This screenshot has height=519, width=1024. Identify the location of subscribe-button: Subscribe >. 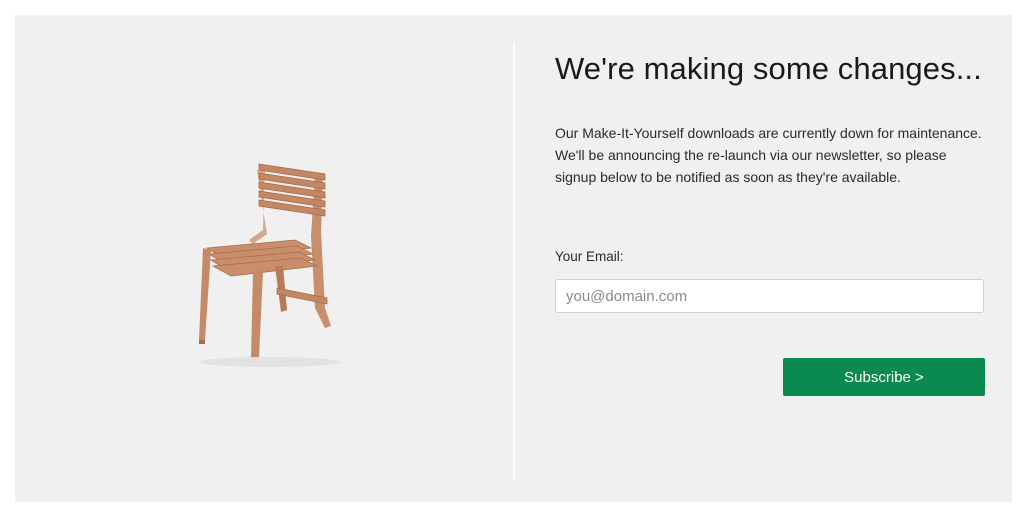
(884, 377).